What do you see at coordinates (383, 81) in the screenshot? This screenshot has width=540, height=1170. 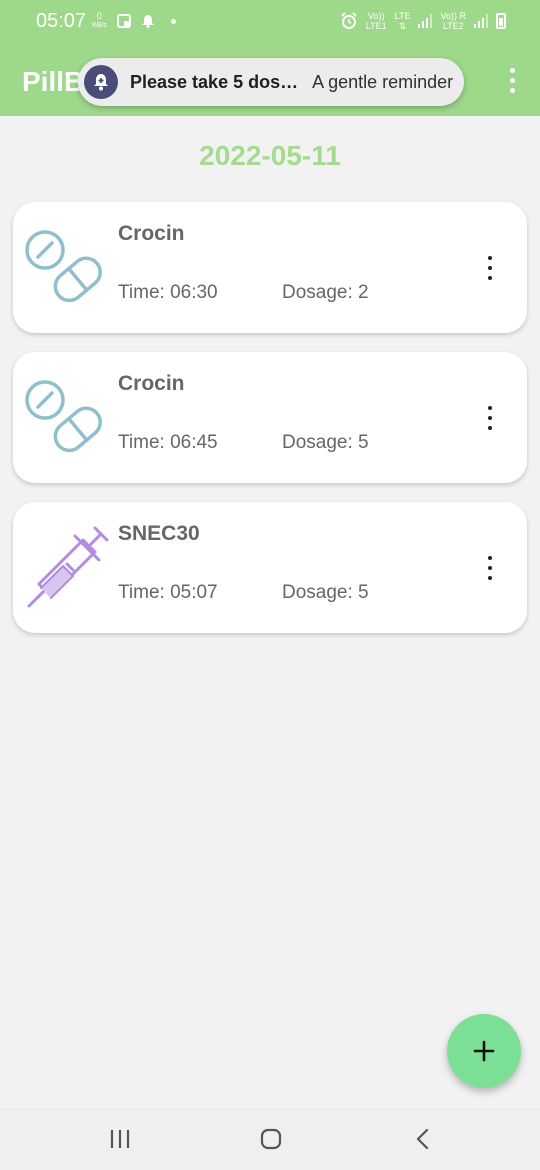 I see `notification-subtitle: A gentle reminder` at bounding box center [383, 81].